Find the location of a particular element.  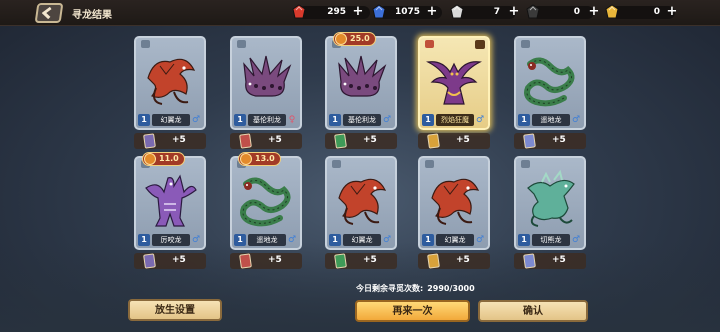

resource-value: 1075 is located at coordinates (407, 12).